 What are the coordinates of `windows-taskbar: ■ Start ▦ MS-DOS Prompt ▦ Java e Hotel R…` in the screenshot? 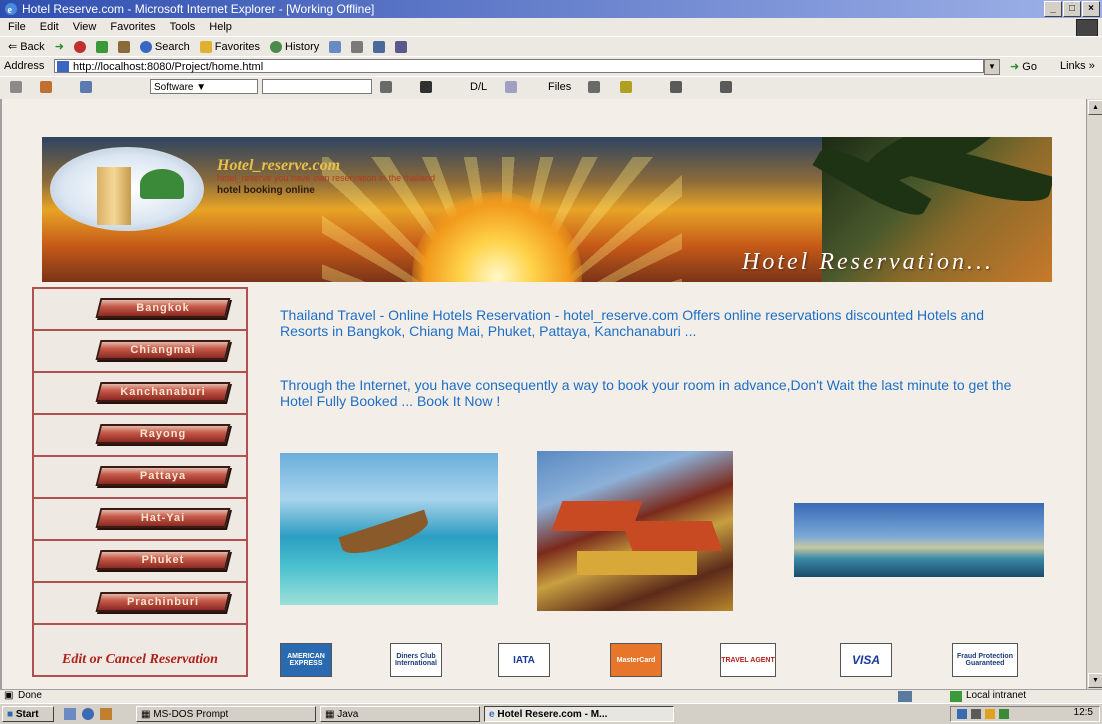 It's located at (551, 713).